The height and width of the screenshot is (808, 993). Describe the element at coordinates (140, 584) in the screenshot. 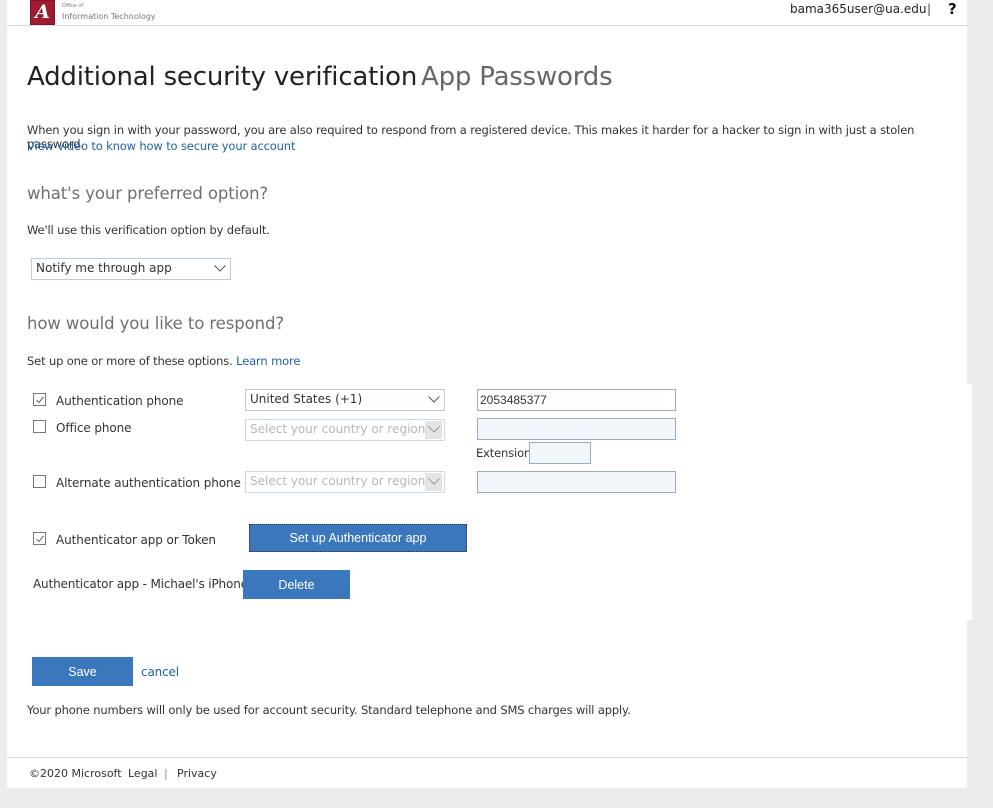

I see `authenticator-device-label: Authenticator app - Michael's iPhone` at that location.